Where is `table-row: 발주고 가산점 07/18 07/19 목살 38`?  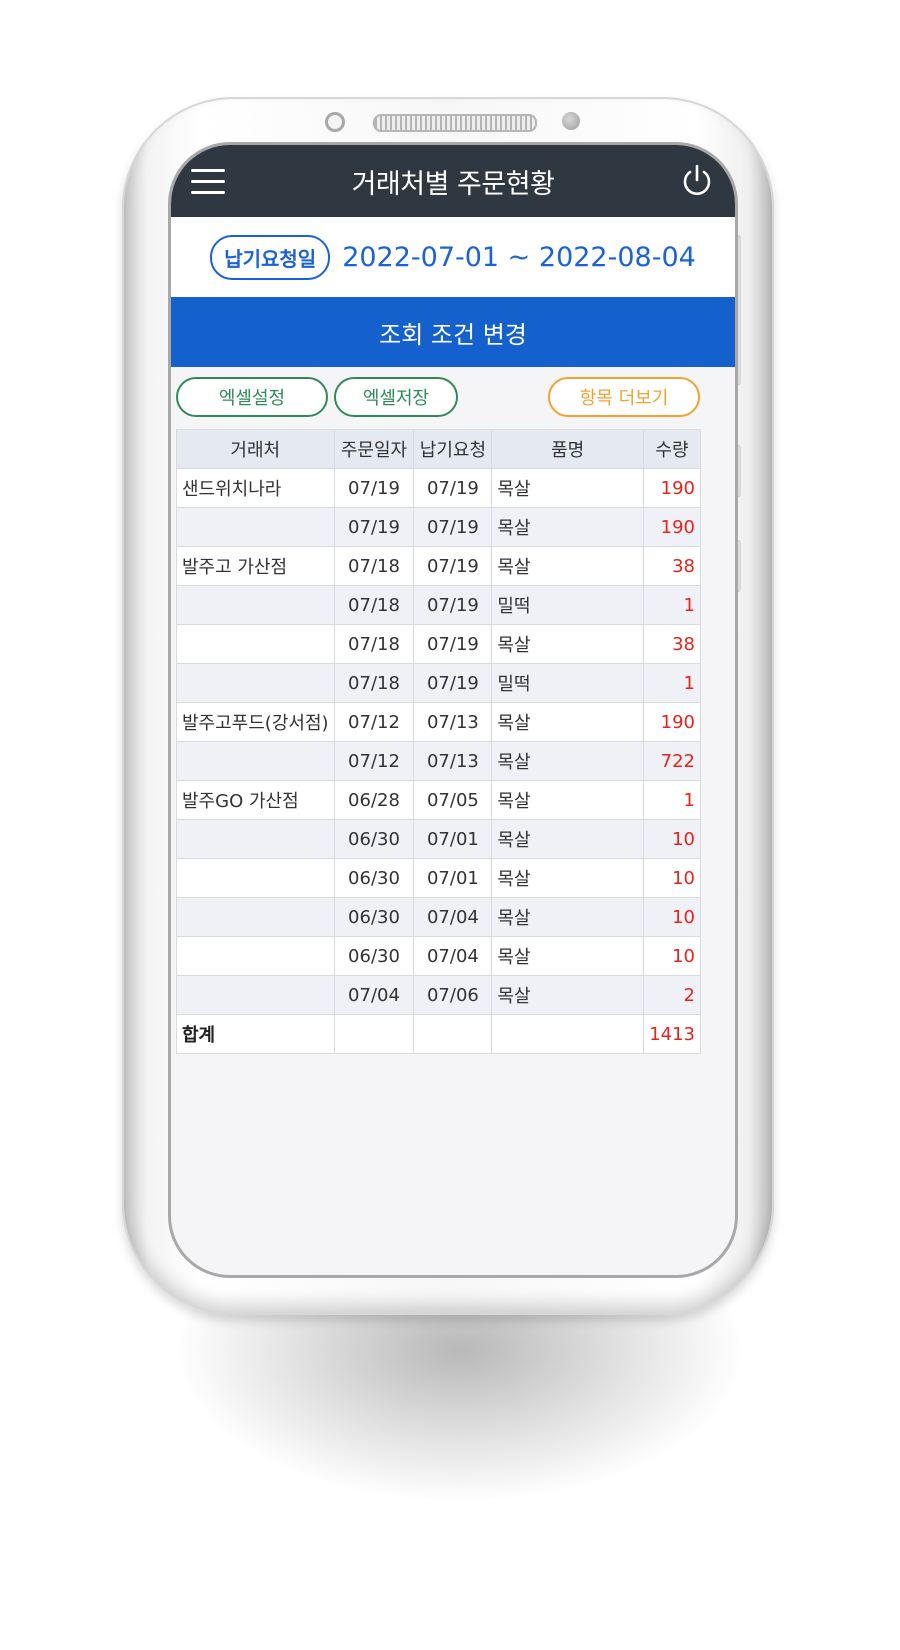
table-row: 발주고 가산점 07/18 07/19 목살 38 is located at coordinates (439, 566).